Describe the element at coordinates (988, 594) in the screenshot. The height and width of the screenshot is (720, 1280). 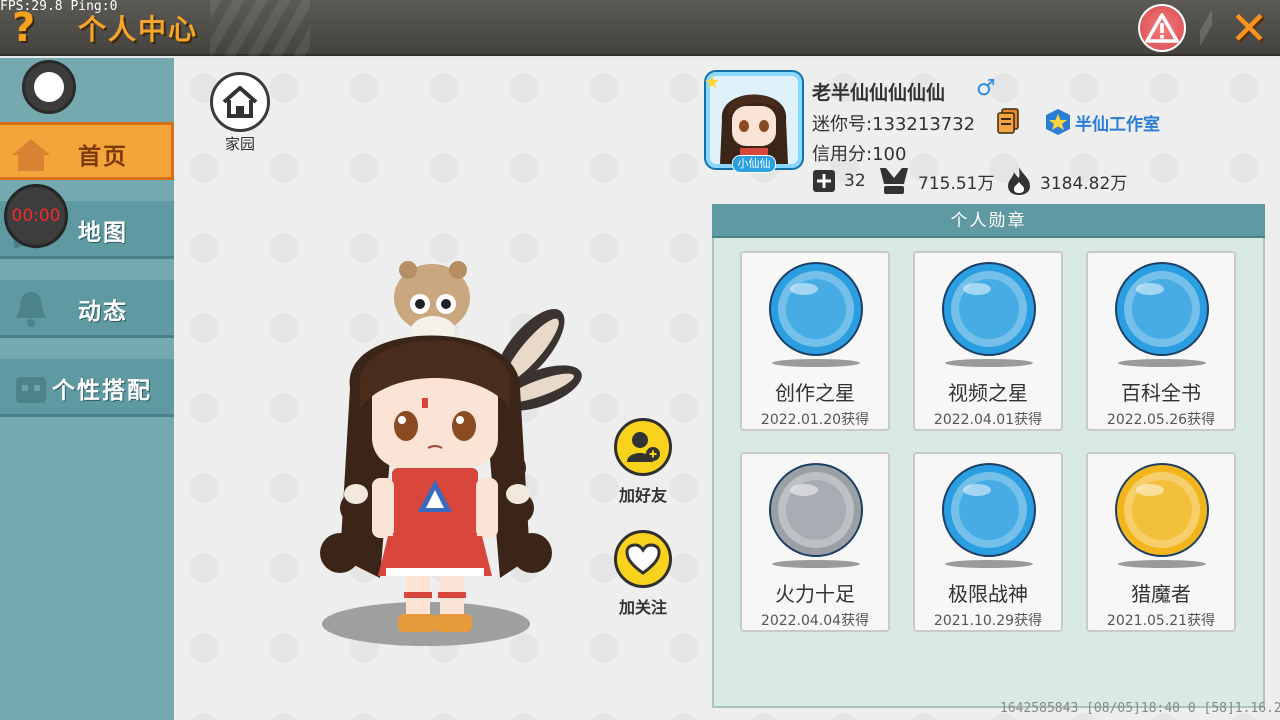
I see `medal-name: 极限战神` at that location.